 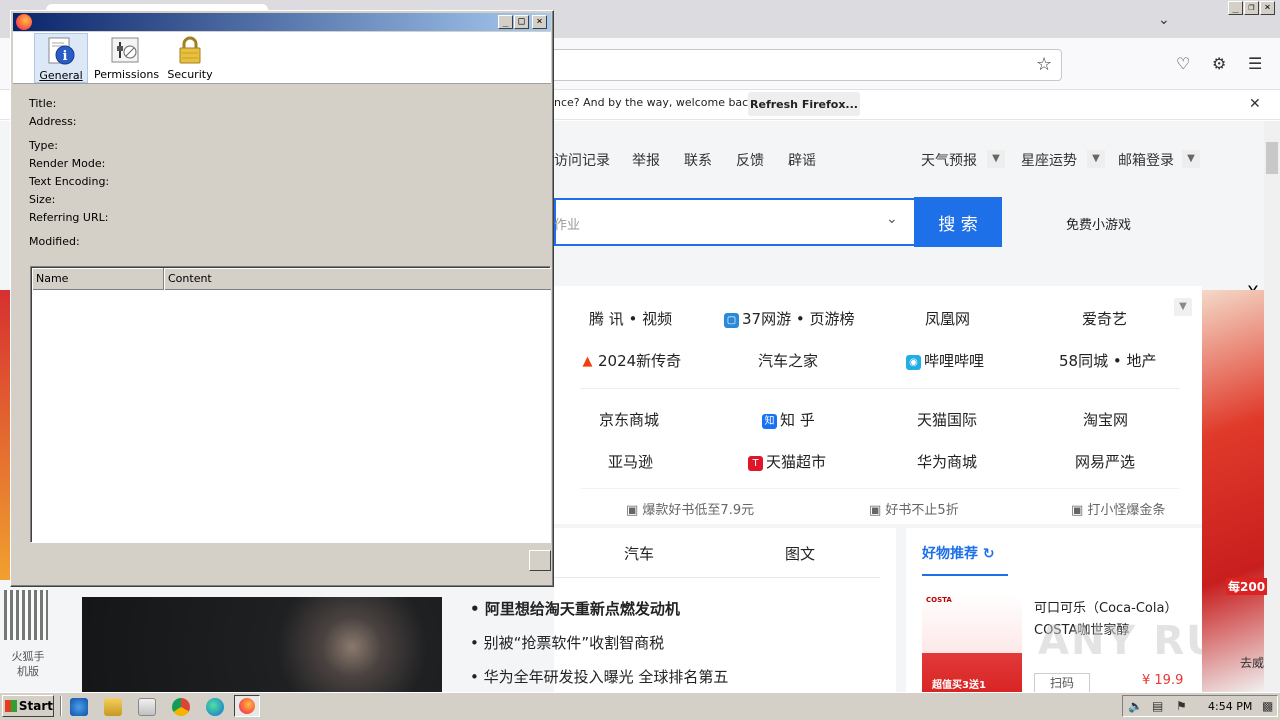 I want to click on tmall-icon: T, so click(x=755, y=463).